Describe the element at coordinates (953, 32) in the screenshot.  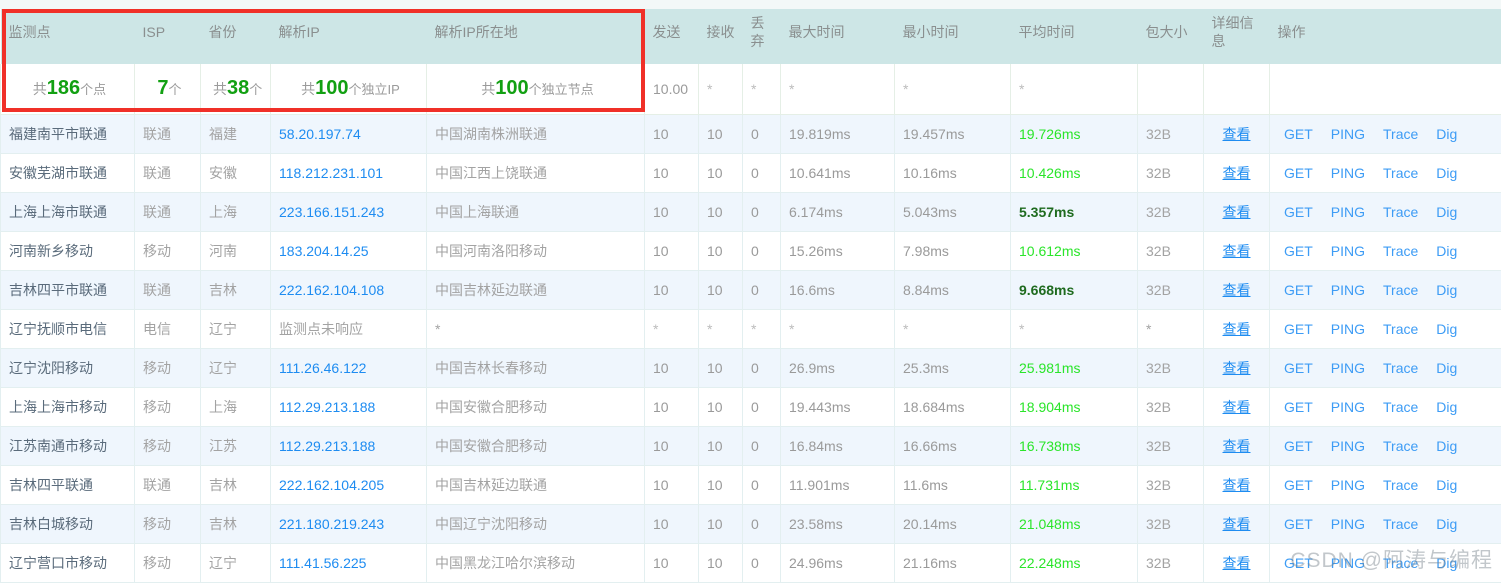
I see `column-header-min: 最小时间` at that location.